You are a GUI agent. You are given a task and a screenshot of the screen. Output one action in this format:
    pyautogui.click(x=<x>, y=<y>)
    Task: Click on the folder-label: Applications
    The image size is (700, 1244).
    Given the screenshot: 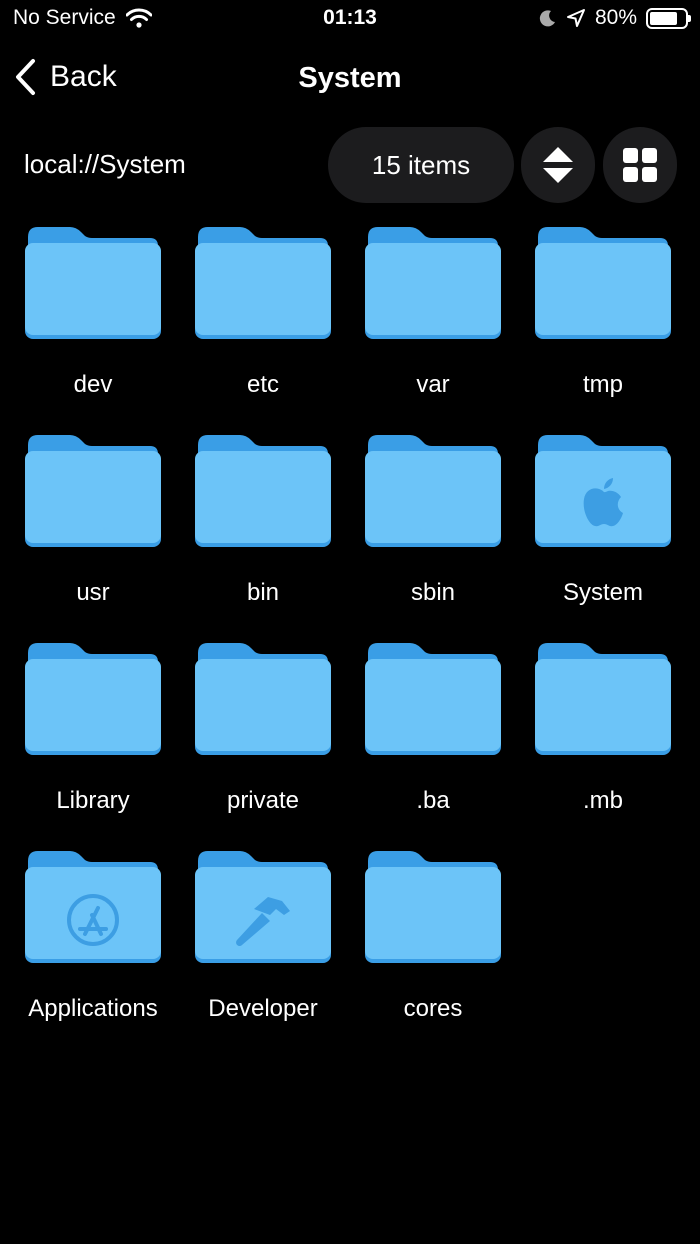 What is the action you would take?
    pyautogui.click(x=93, y=1008)
    